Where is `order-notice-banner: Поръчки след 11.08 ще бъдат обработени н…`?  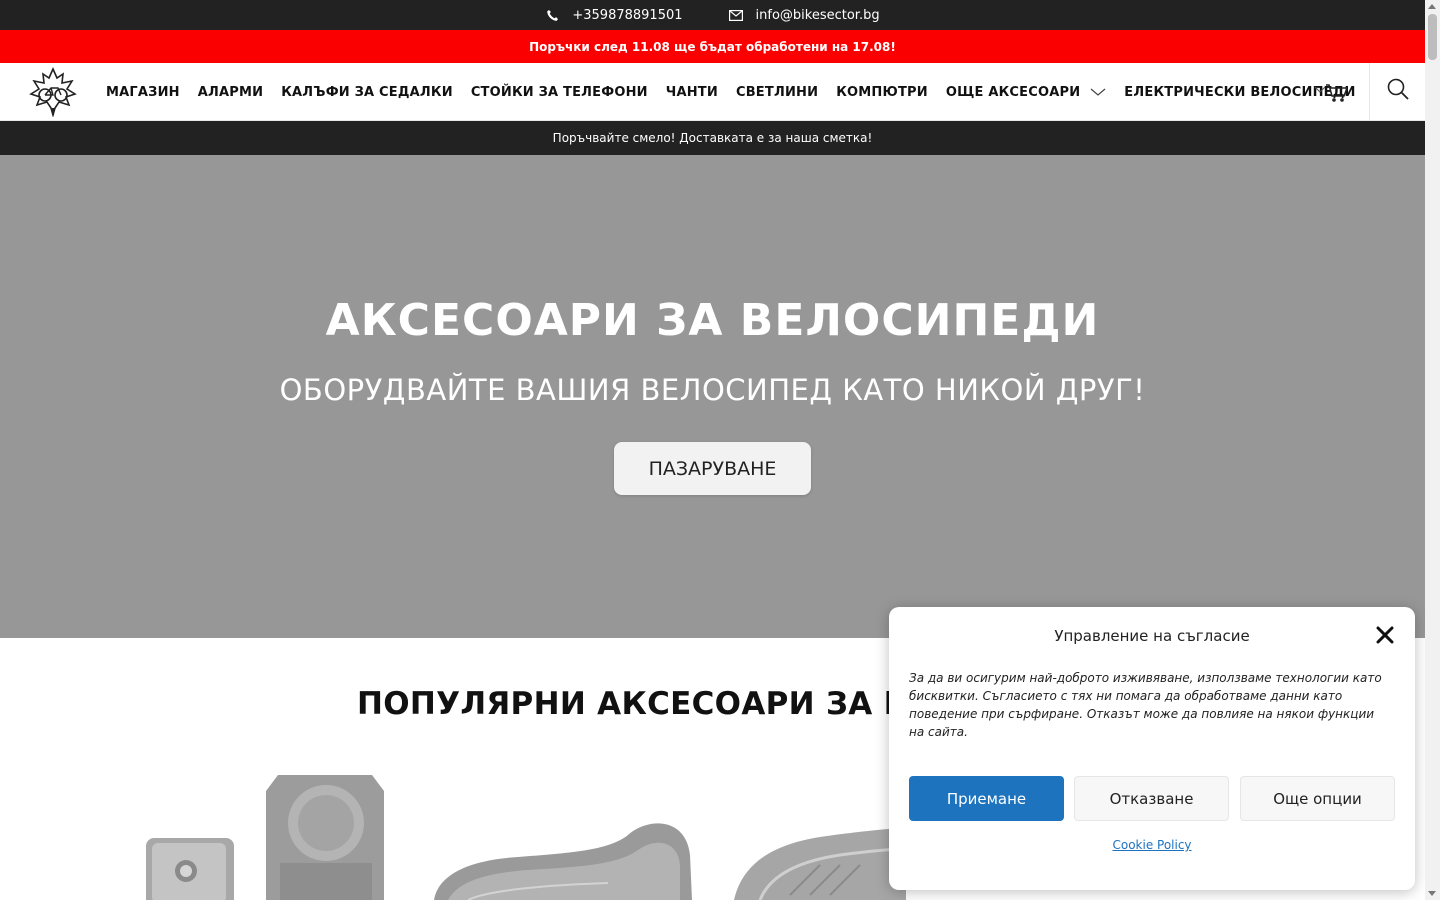 order-notice-banner: Поръчки след 11.08 ще бъдат обработени н… is located at coordinates (712, 46).